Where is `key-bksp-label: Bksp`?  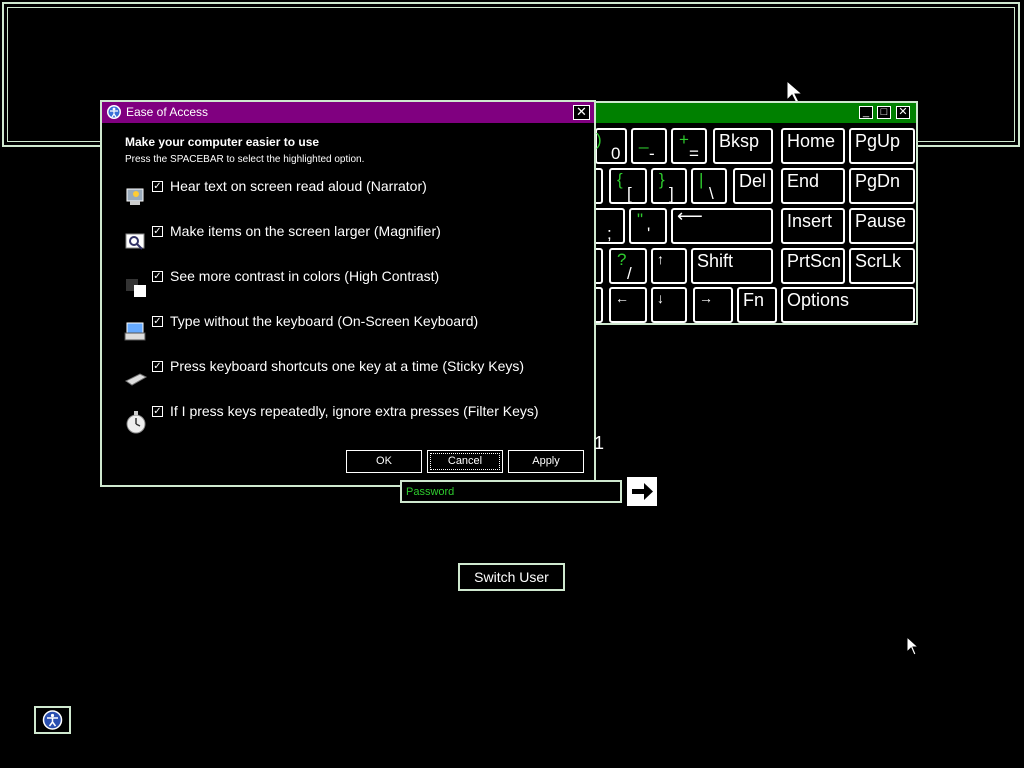
key-bksp-label: Bksp is located at coordinates (739, 141).